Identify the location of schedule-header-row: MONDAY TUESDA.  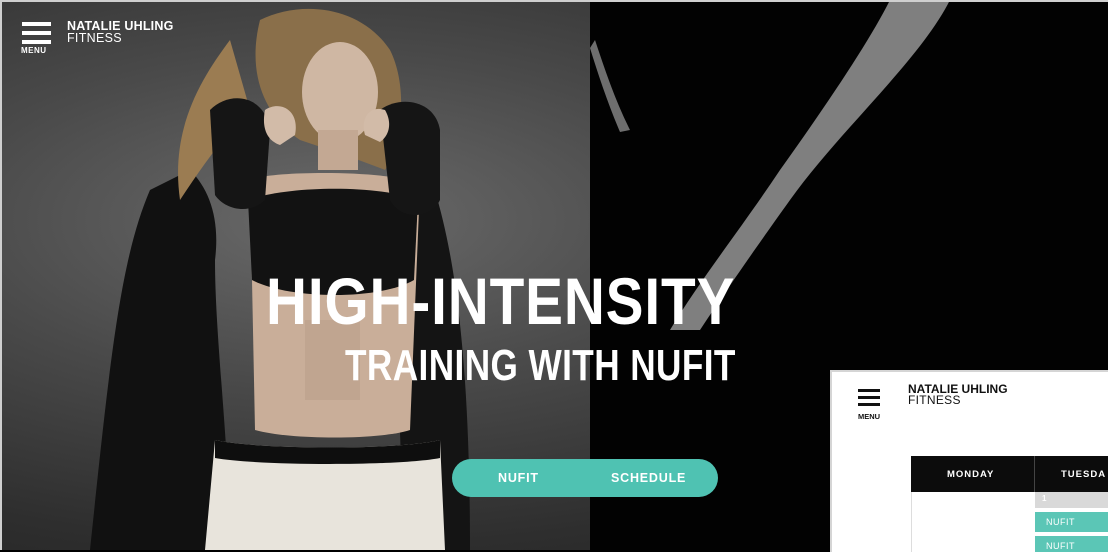
(1009, 474).